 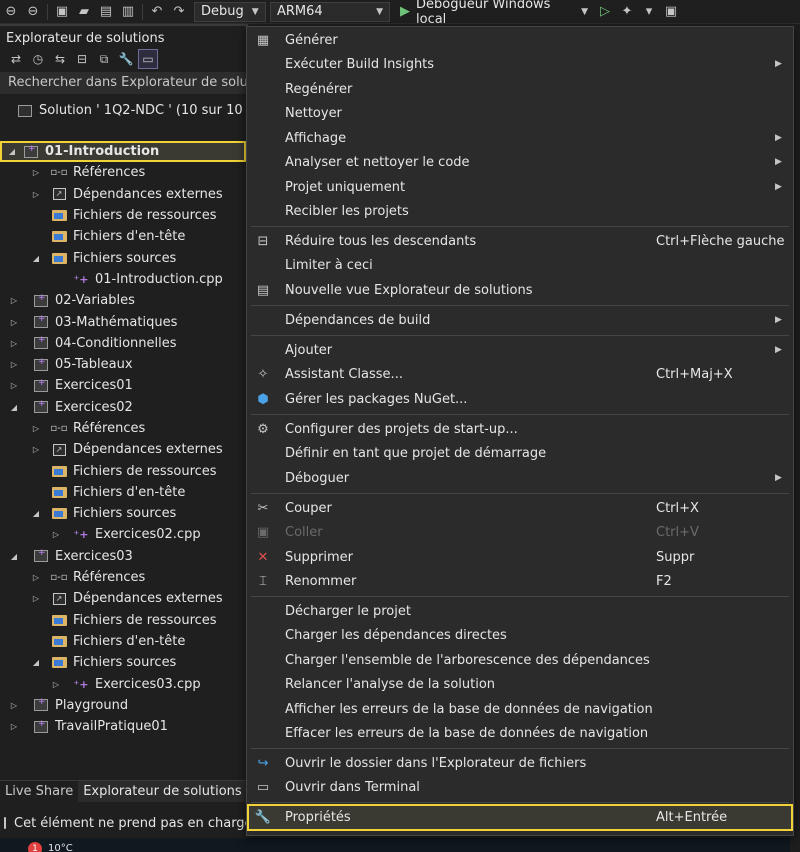 What do you see at coordinates (35, 847) in the screenshot?
I see `notification-badge: 1` at bounding box center [35, 847].